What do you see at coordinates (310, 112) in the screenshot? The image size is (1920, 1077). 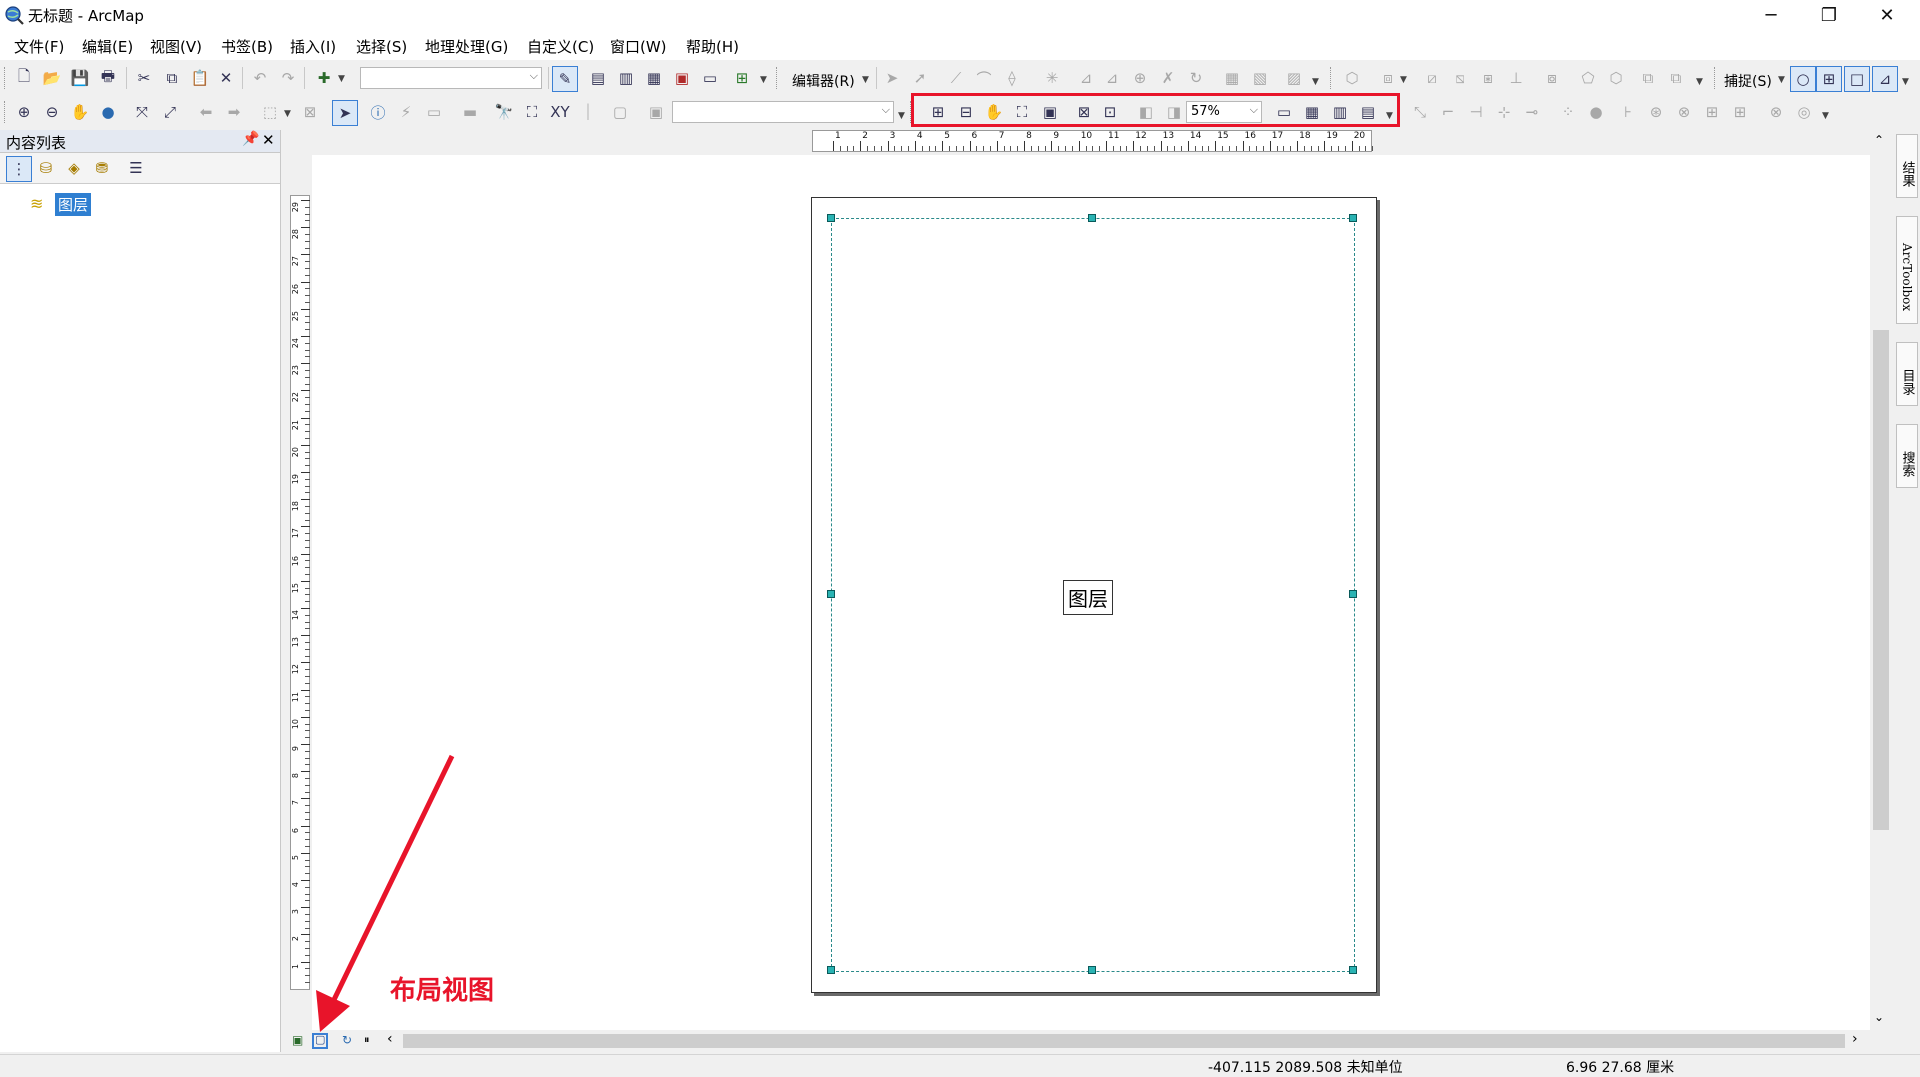 I see `clear-selection-icon: ⊠` at bounding box center [310, 112].